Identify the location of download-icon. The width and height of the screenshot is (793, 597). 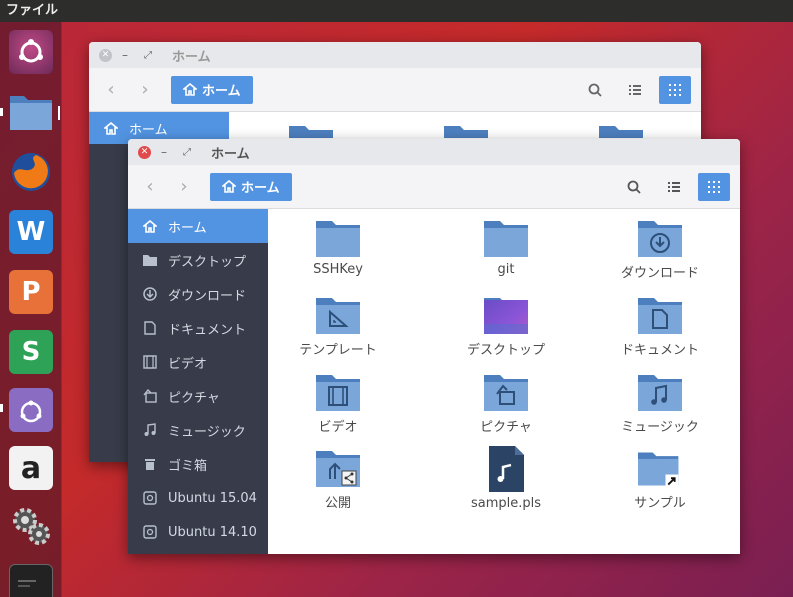
(150, 294).